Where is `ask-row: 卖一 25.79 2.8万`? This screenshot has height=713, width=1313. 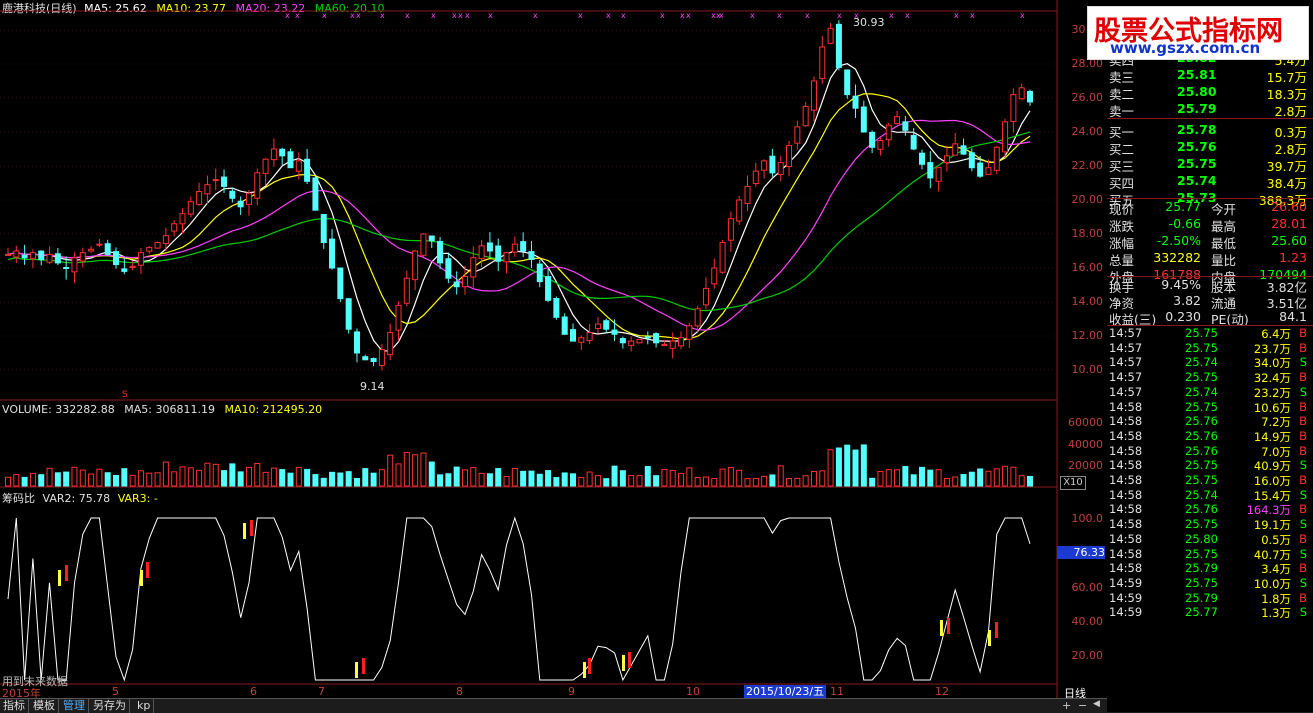 ask-row: 卖一 25.79 2.8万 is located at coordinates (1209, 110).